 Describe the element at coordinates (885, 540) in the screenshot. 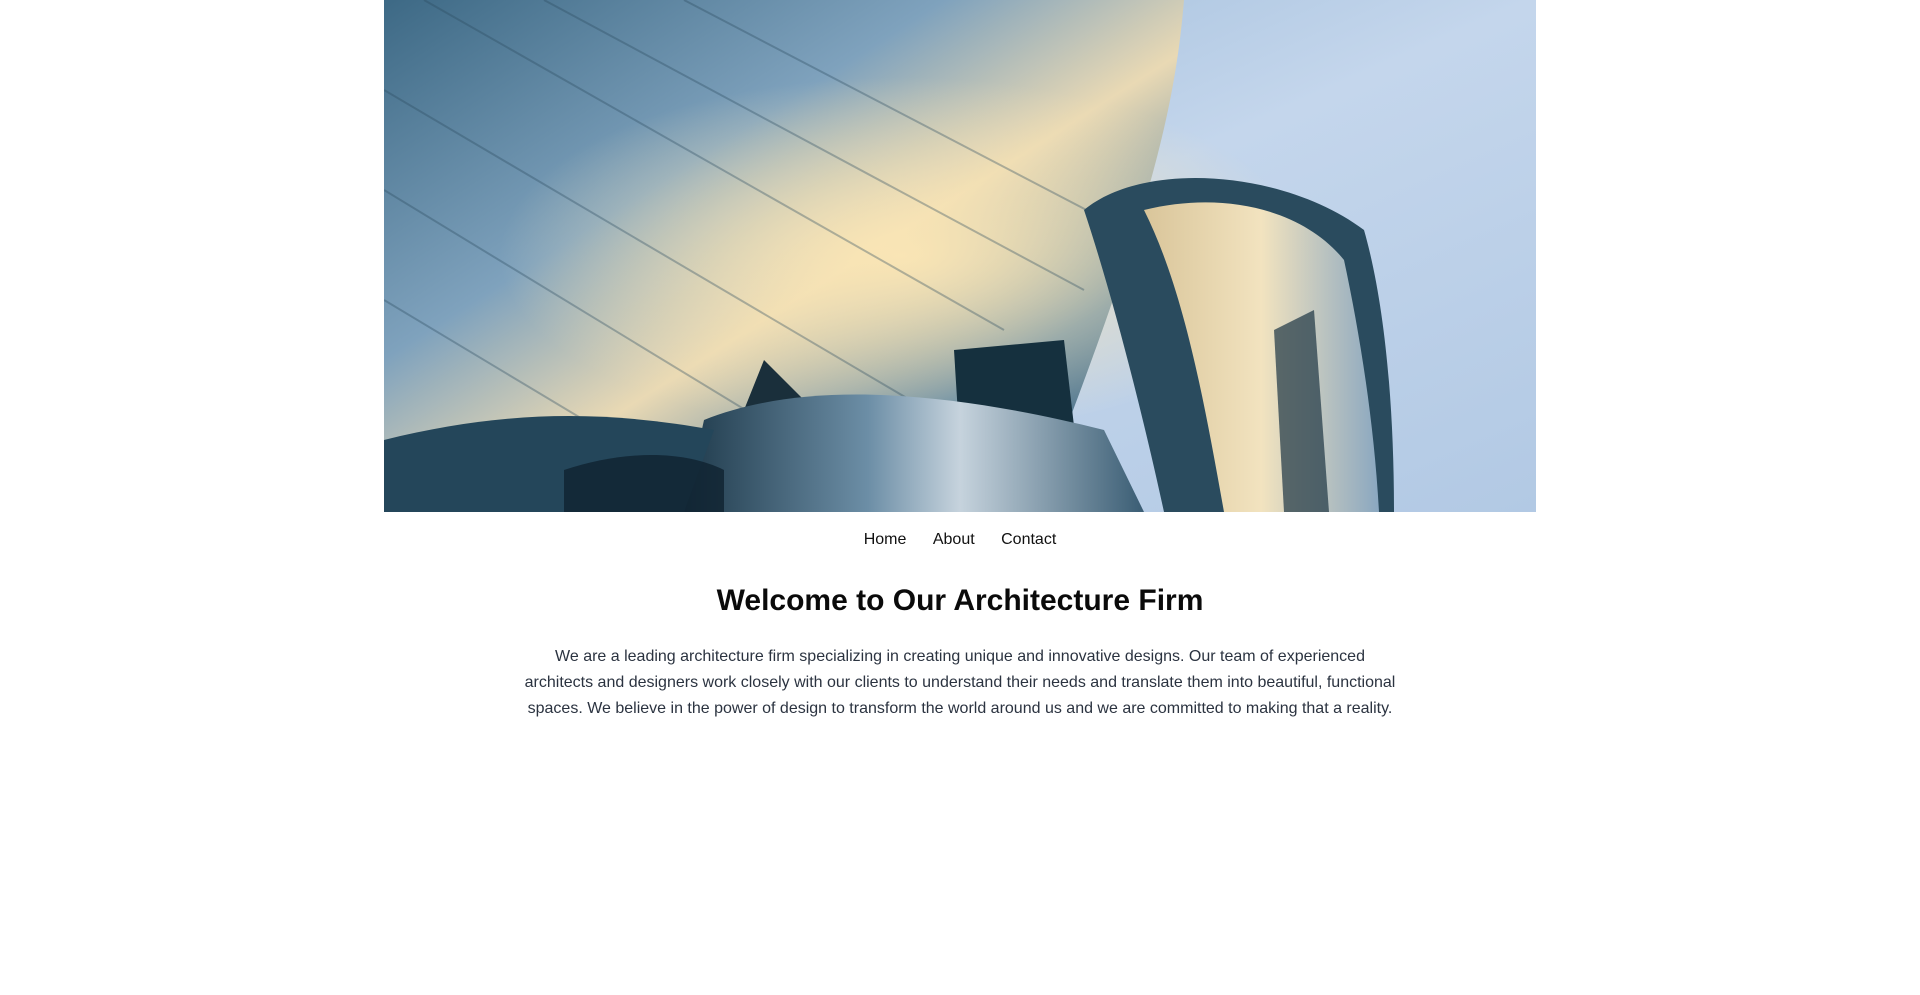

I see `nav-home-link: Home` at that location.